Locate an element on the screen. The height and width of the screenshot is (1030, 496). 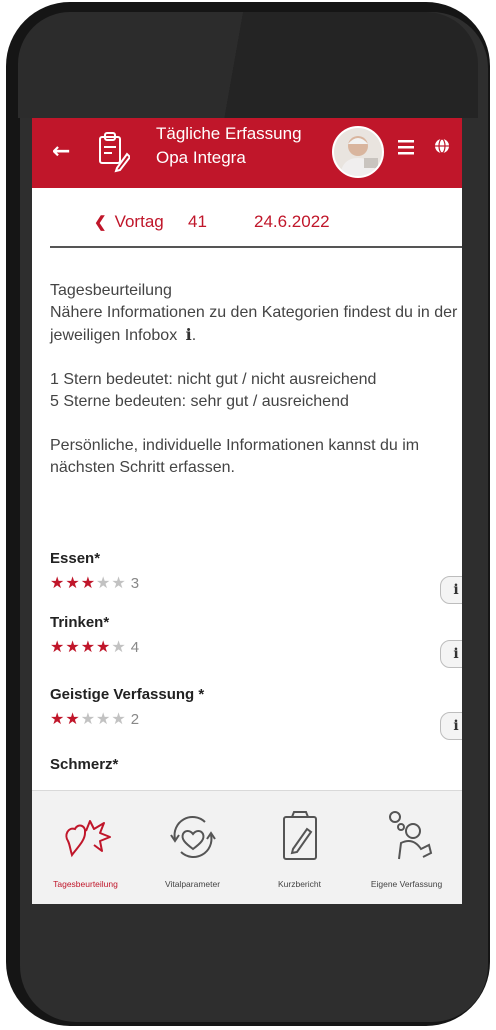
tab-eigene-verfassung: Eigene Verfassung is located at coordinates (406, 847).